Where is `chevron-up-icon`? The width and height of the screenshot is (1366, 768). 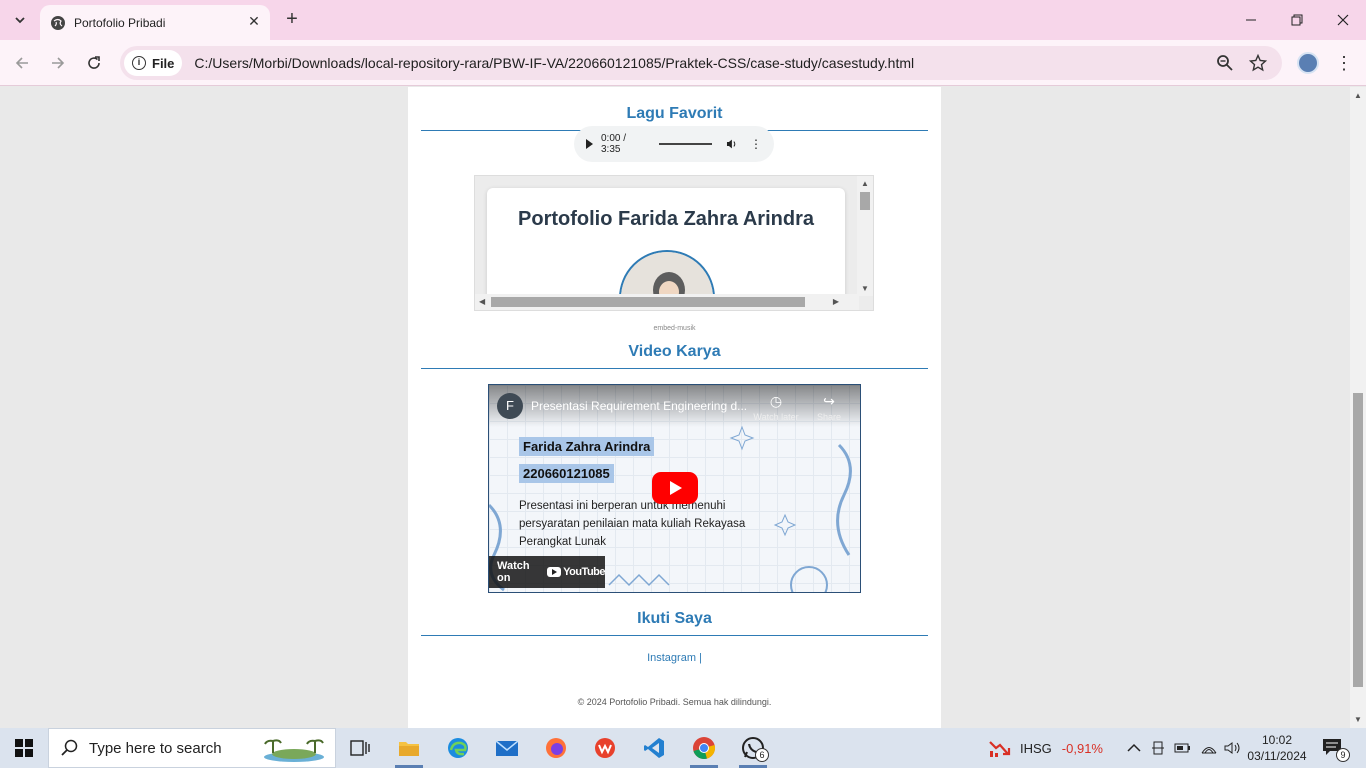
chevron-up-icon is located at coordinates (1134, 748).